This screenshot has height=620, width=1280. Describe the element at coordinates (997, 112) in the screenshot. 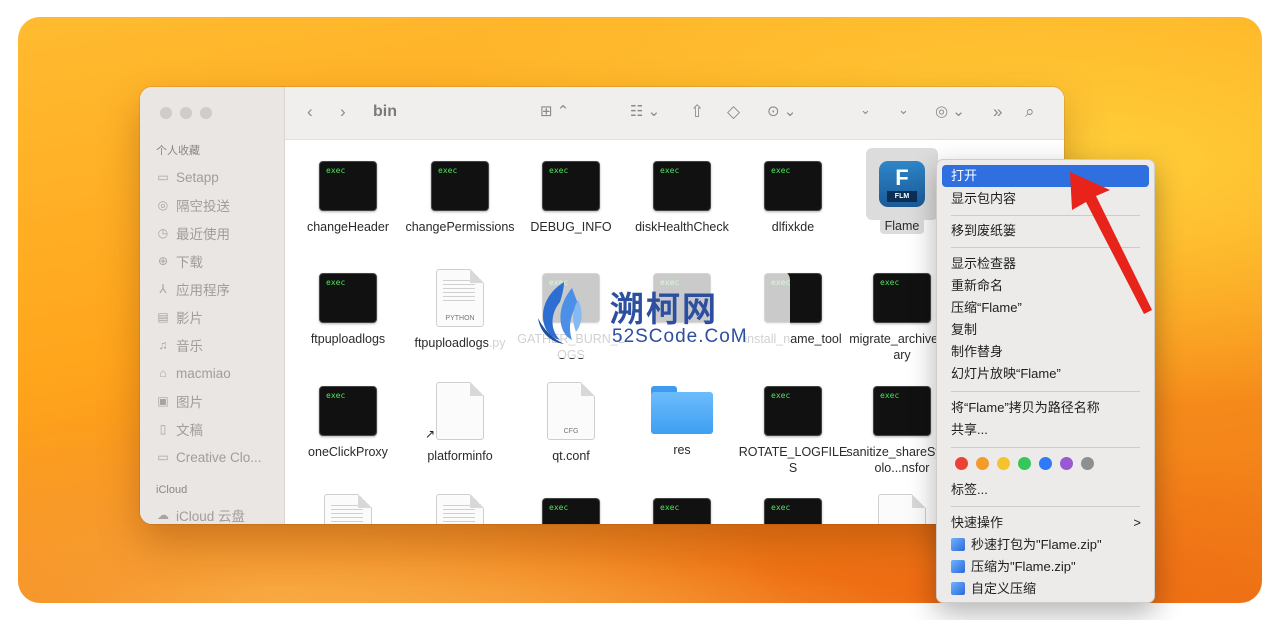

I see `overflow-icon: »` at that location.